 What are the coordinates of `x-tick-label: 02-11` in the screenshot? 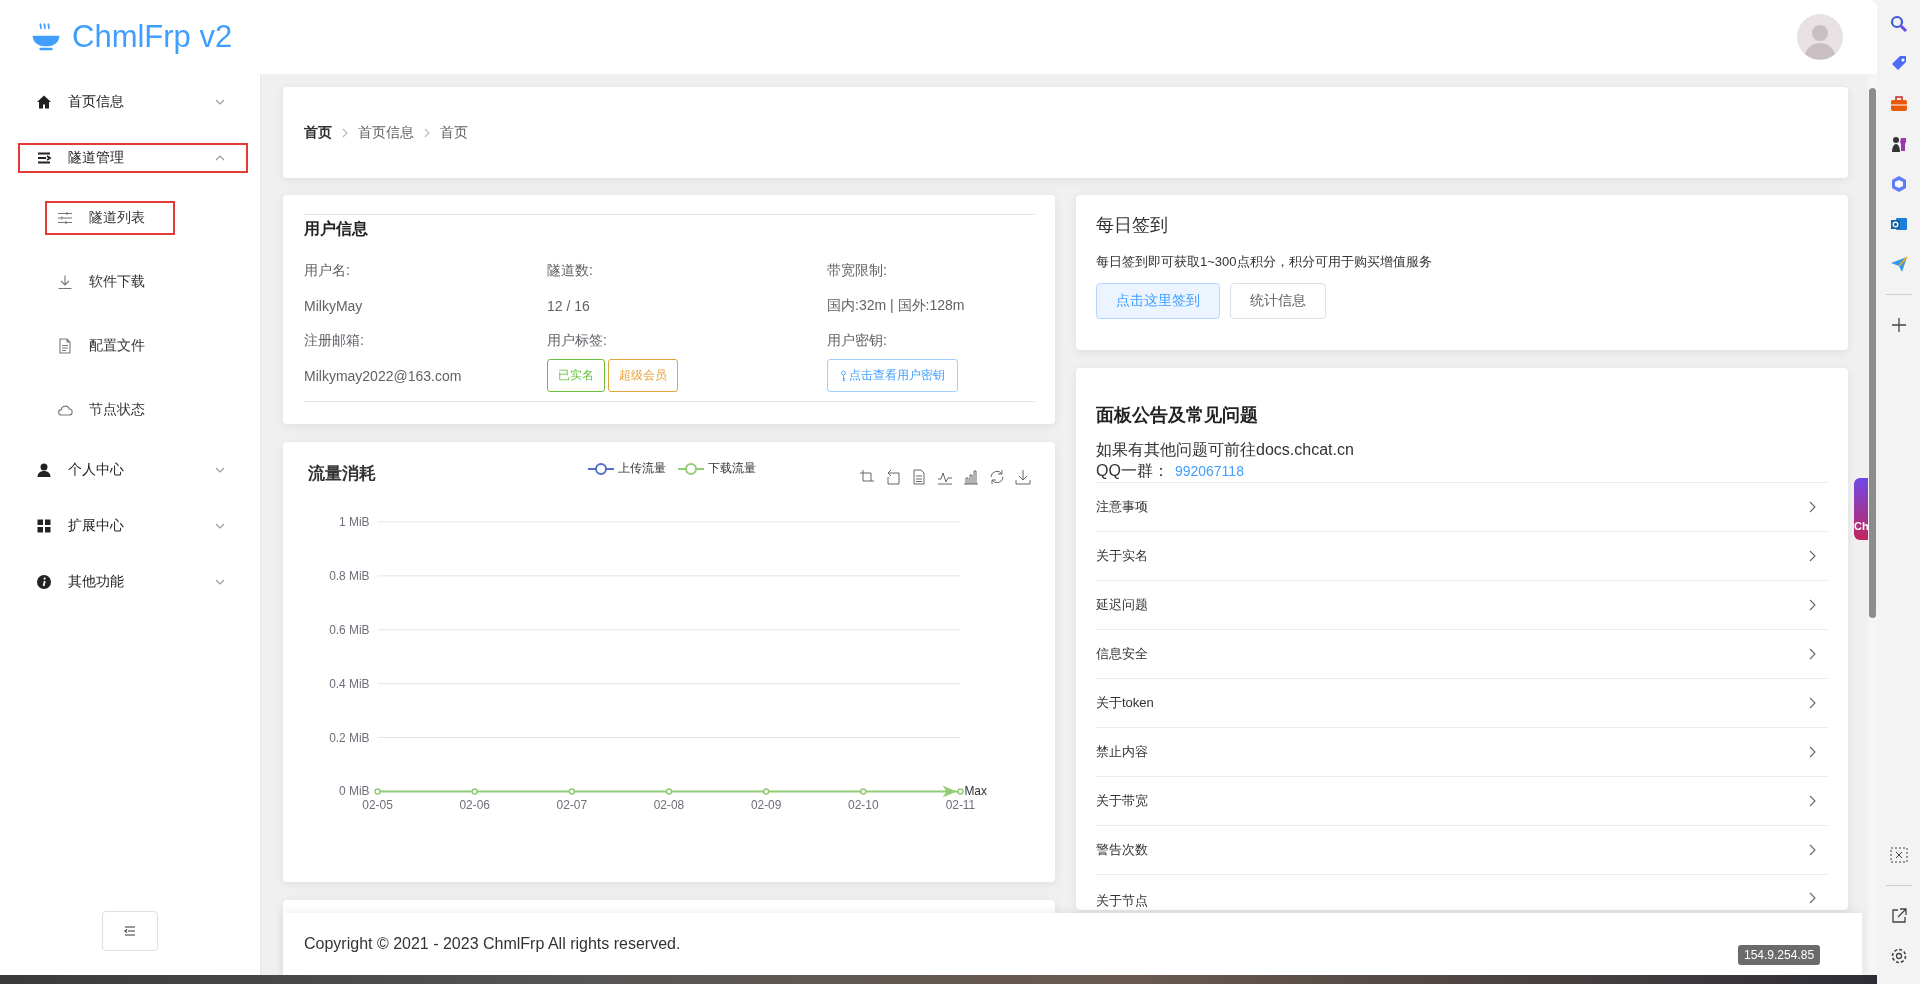 It's located at (960, 805).